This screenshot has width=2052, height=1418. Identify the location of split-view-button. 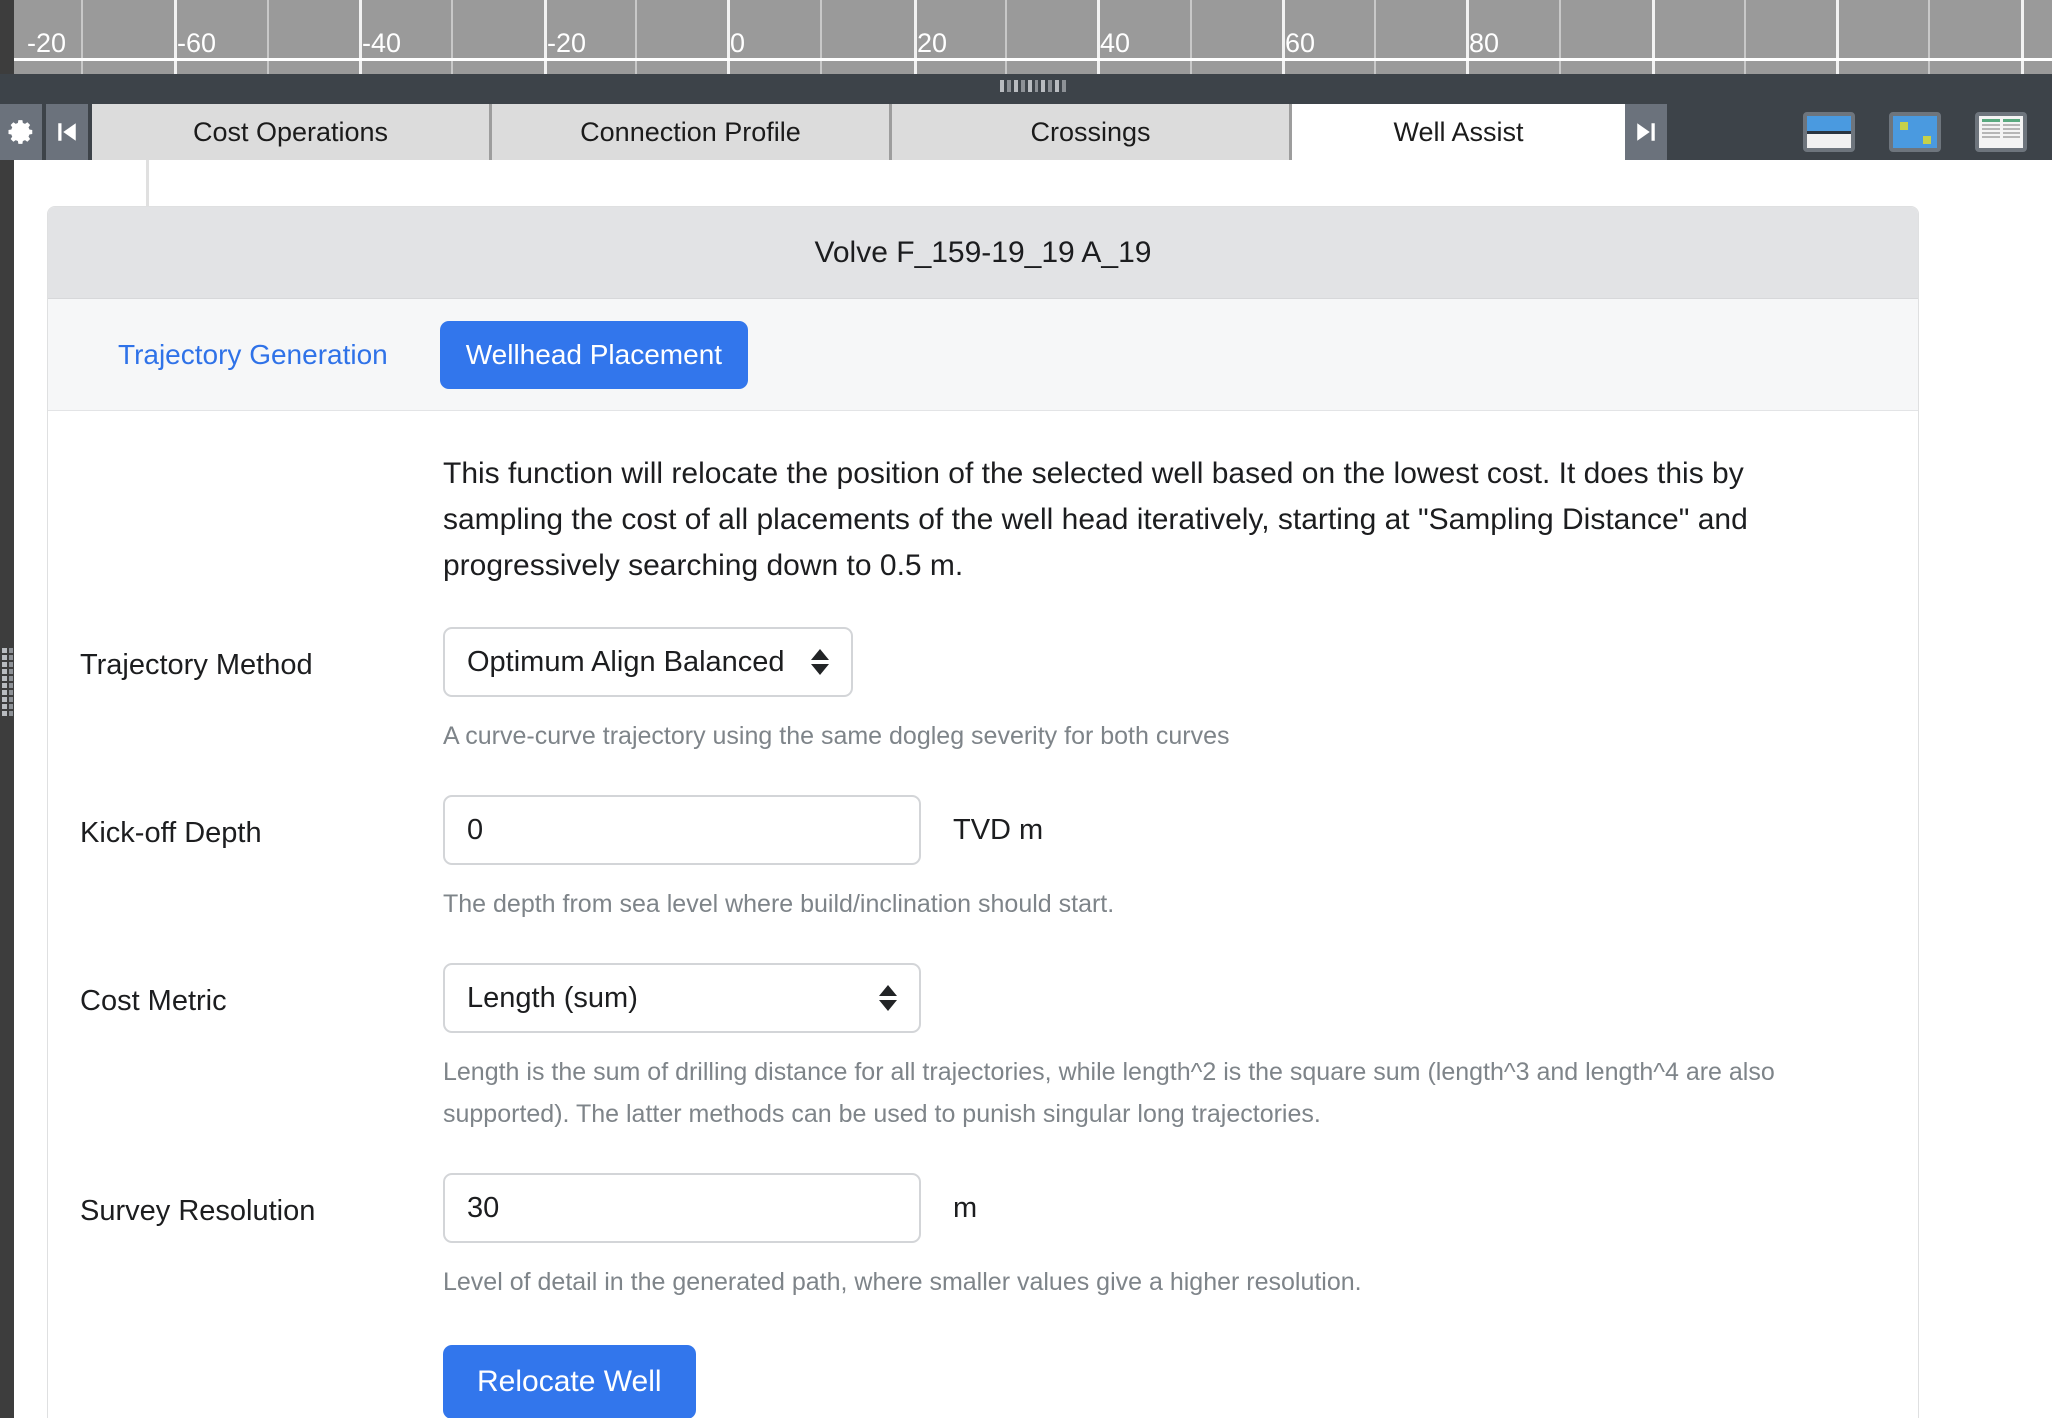
(1829, 132).